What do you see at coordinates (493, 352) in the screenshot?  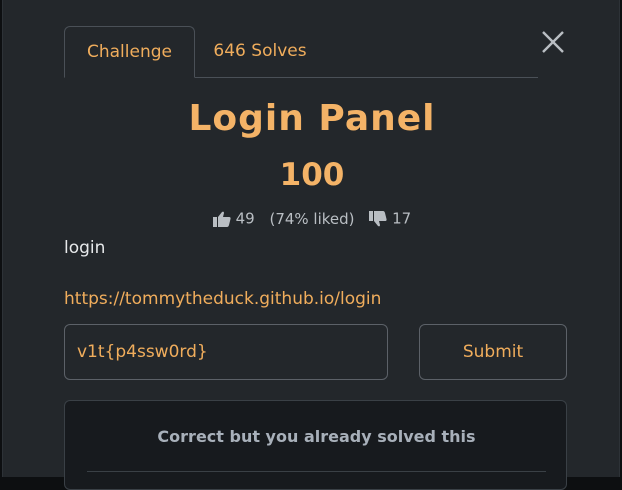 I see `submit-button: Submit` at bounding box center [493, 352].